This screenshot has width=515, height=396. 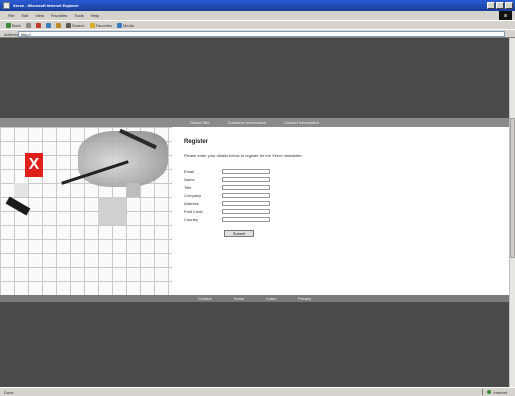 What do you see at coordinates (86, 211) in the screenshot?
I see `hero-image: X` at bounding box center [86, 211].